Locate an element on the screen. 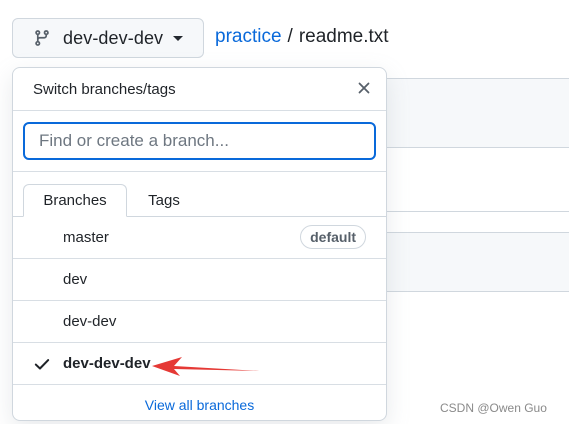  dropdown-title: Switch branches/tags is located at coordinates (104, 89).